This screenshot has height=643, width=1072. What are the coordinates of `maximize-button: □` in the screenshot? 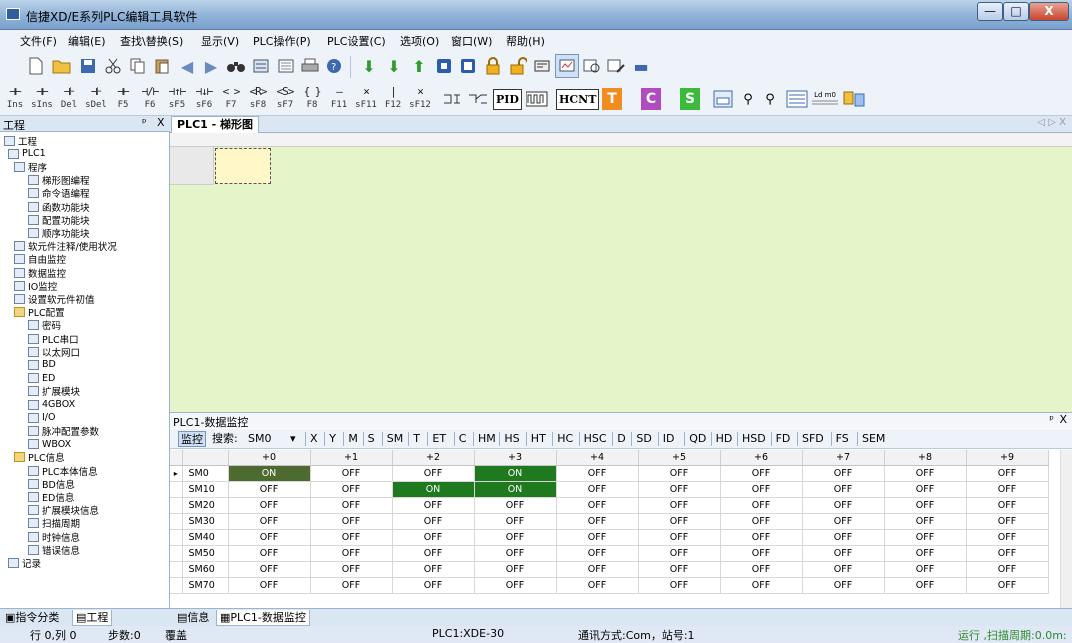 It's located at (1016, 11).